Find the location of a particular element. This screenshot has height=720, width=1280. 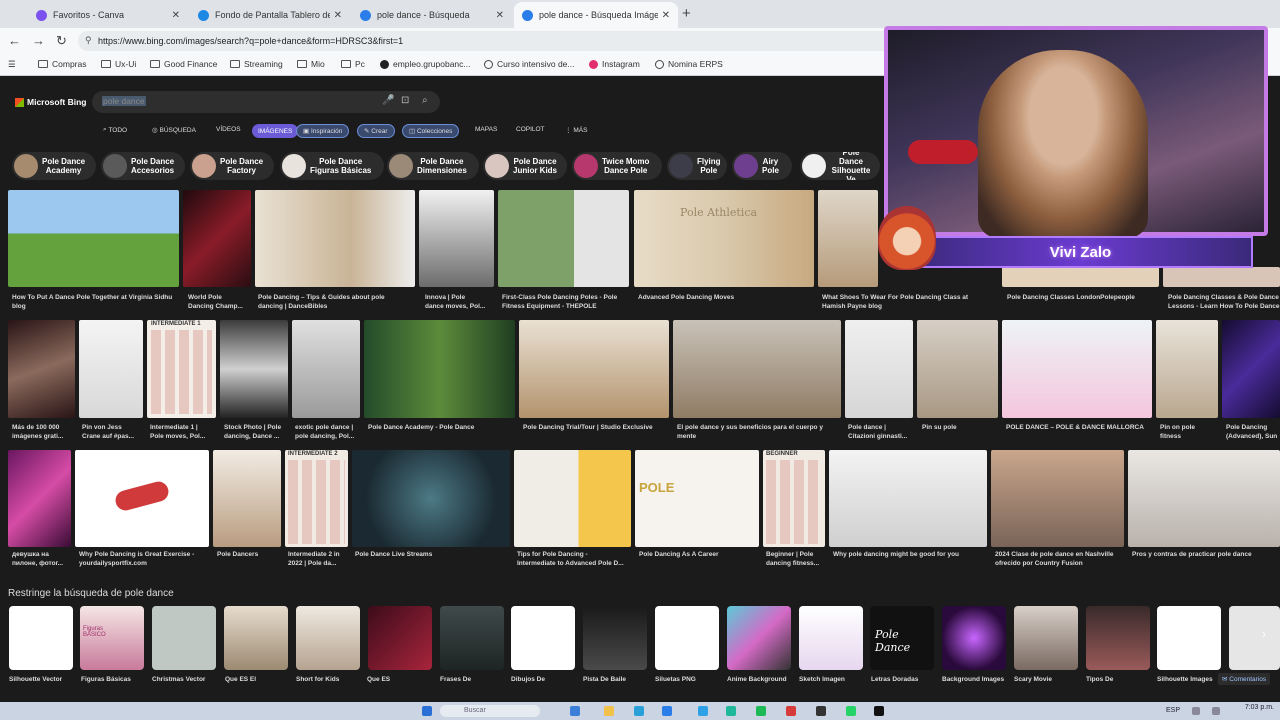

related-label: Figuras Básicas is located at coordinates (106, 679).